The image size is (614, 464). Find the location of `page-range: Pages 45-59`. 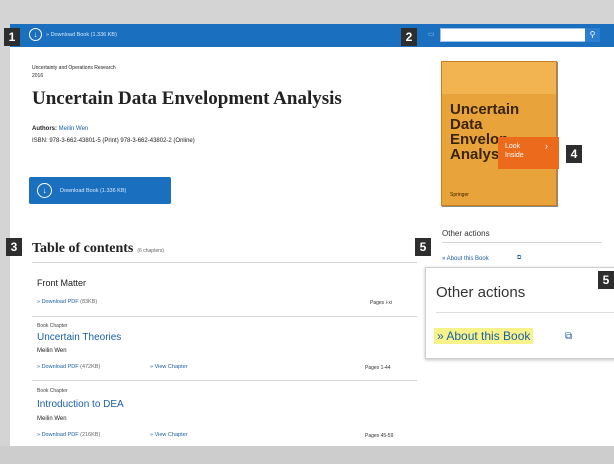

page-range: Pages 45-59 is located at coordinates (379, 436).